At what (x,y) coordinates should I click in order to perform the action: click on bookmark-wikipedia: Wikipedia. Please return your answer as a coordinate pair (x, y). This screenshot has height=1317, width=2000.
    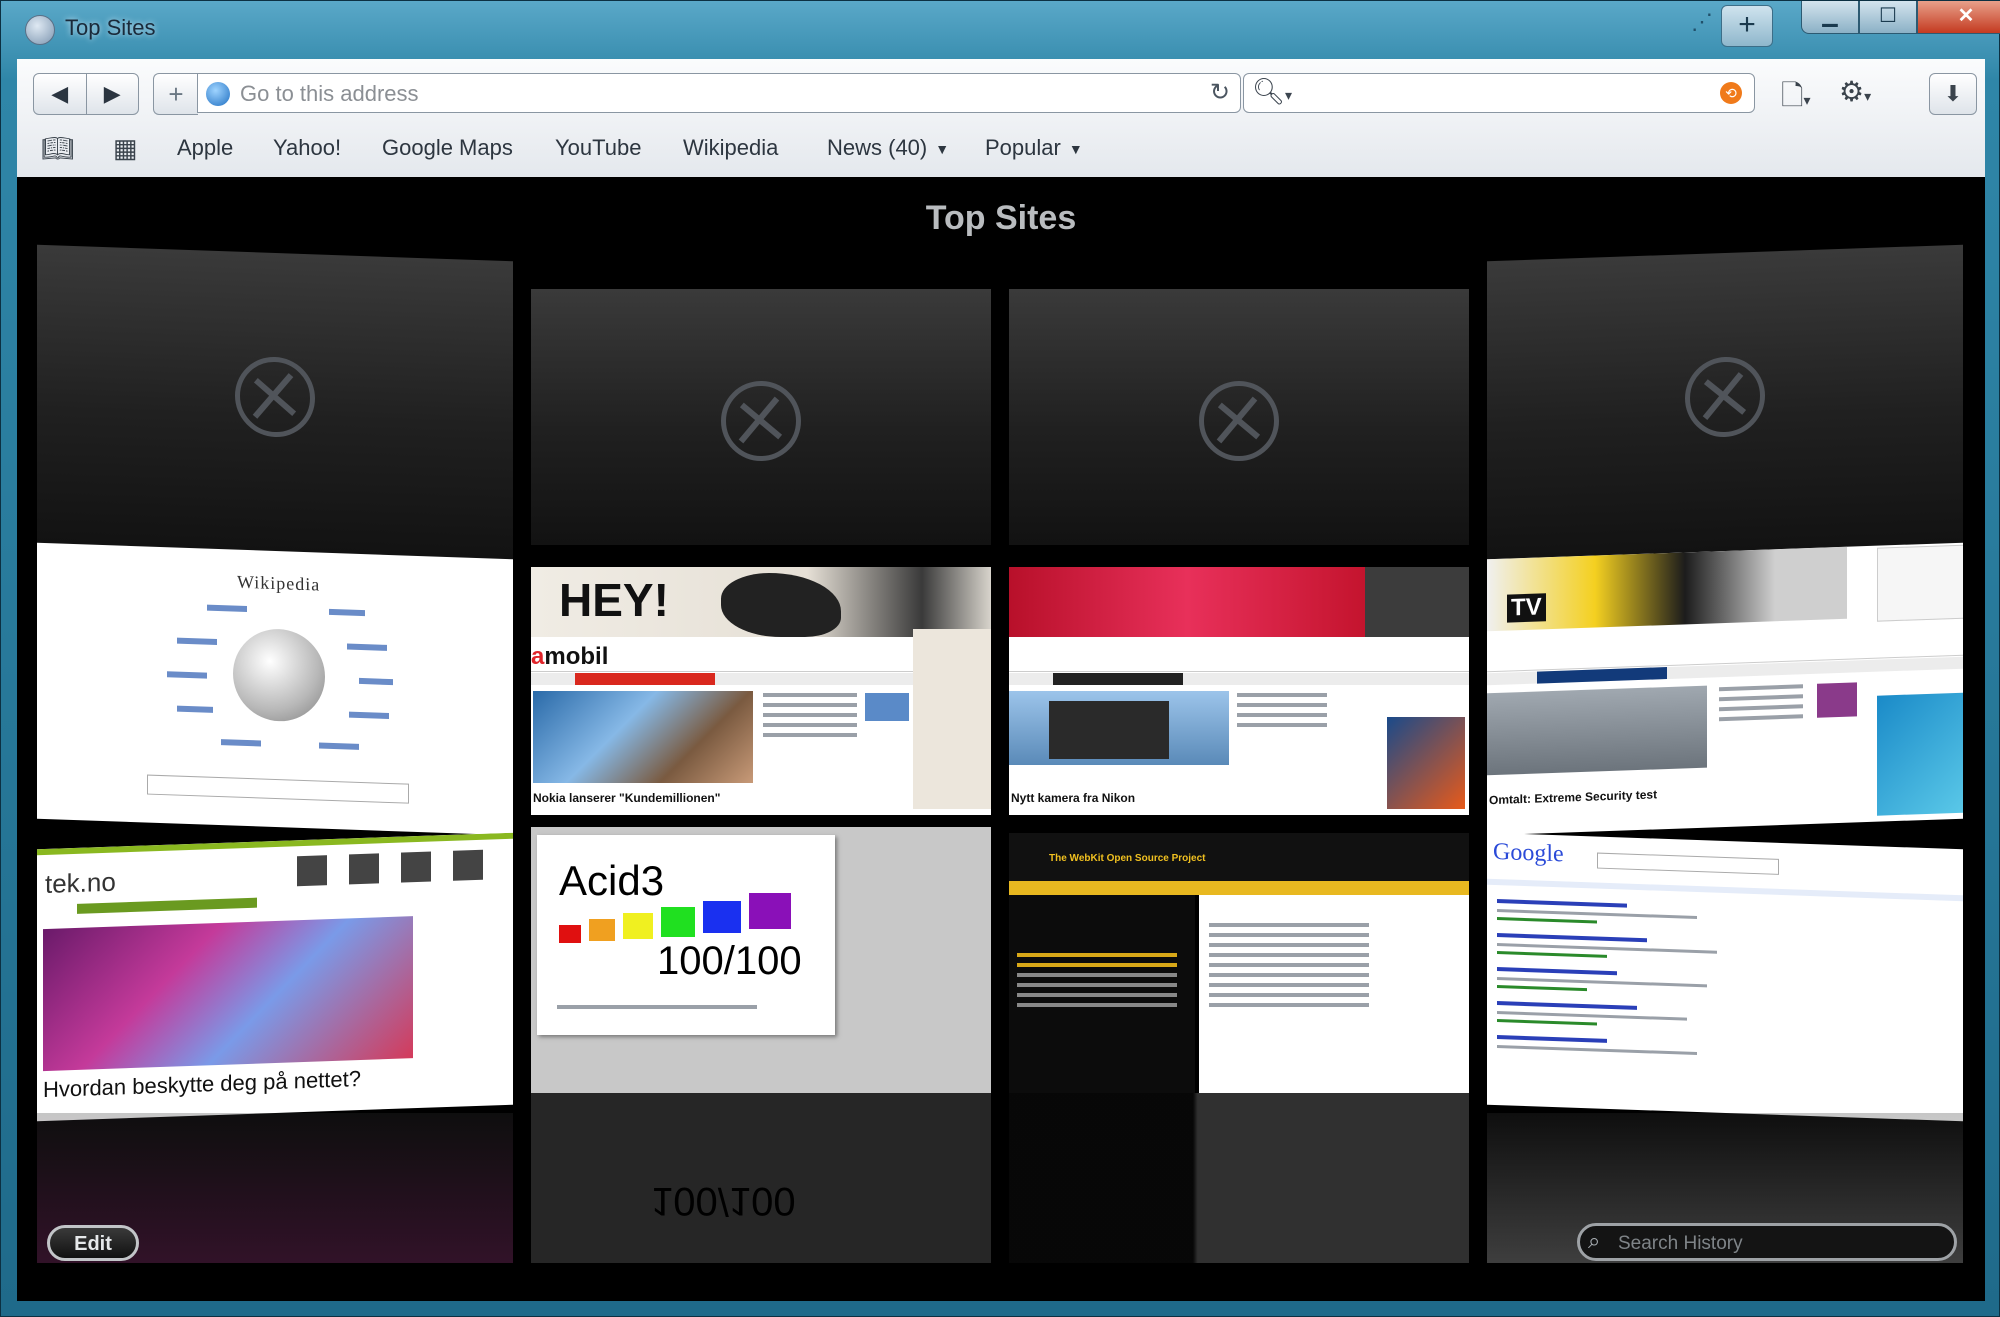
    Looking at the image, I should click on (730, 148).